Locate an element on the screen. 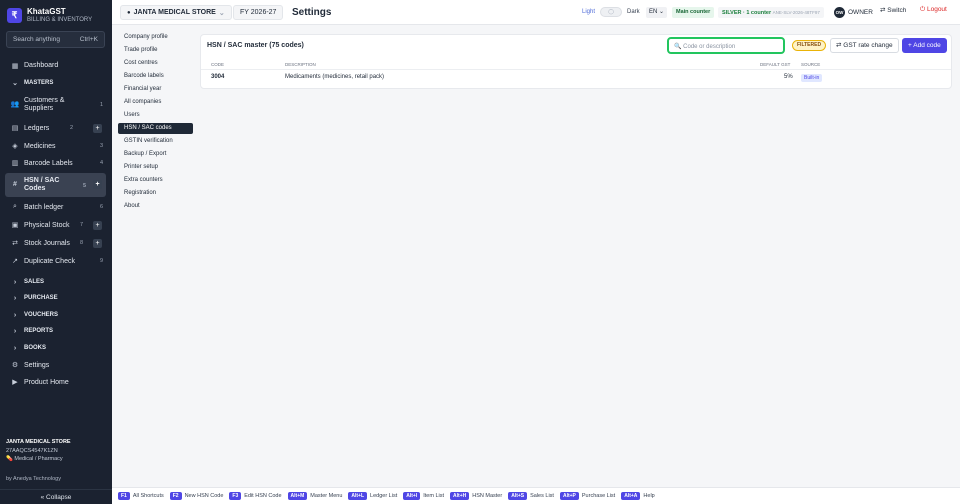 This screenshot has height=504, width=960. add-hsn-button: + is located at coordinates (97, 184).